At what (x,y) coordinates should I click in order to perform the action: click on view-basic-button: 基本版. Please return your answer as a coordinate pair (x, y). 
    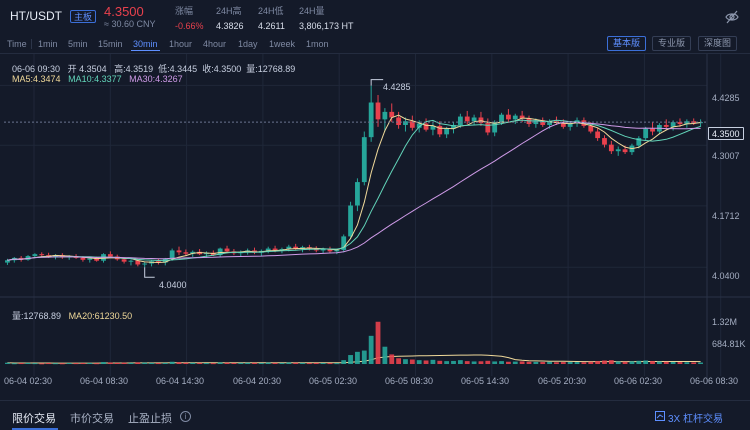
    Looking at the image, I should click on (627, 43).